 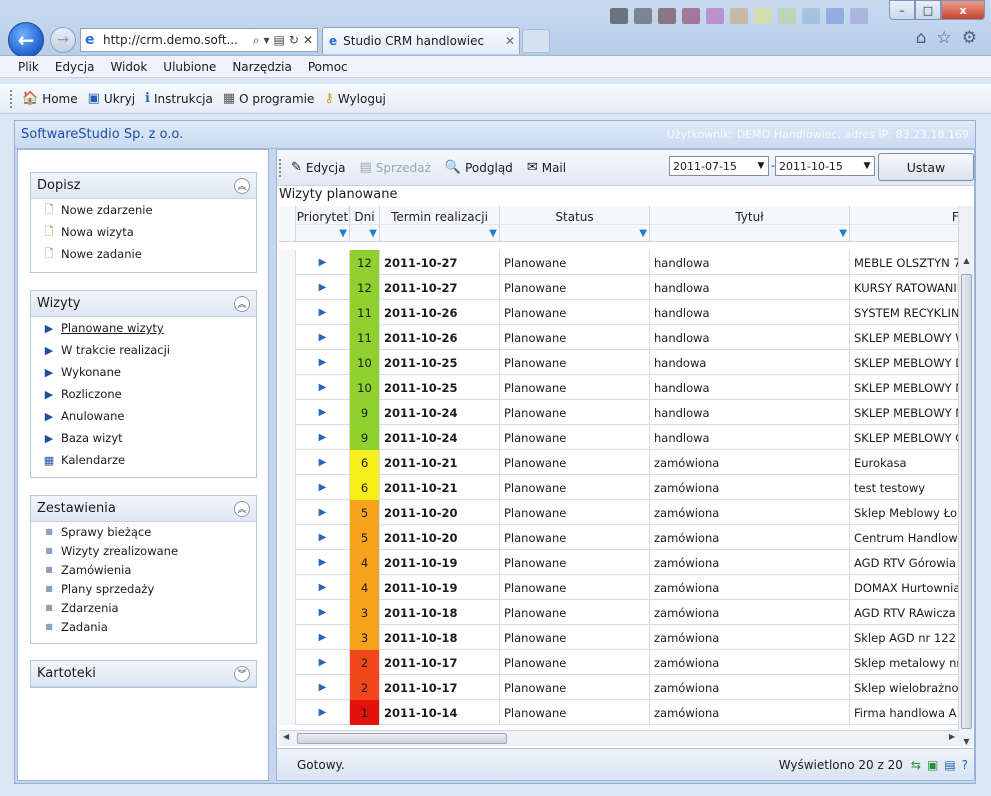 What do you see at coordinates (966, 741) in the screenshot?
I see `scroll-down-icon: ▼` at bounding box center [966, 741].